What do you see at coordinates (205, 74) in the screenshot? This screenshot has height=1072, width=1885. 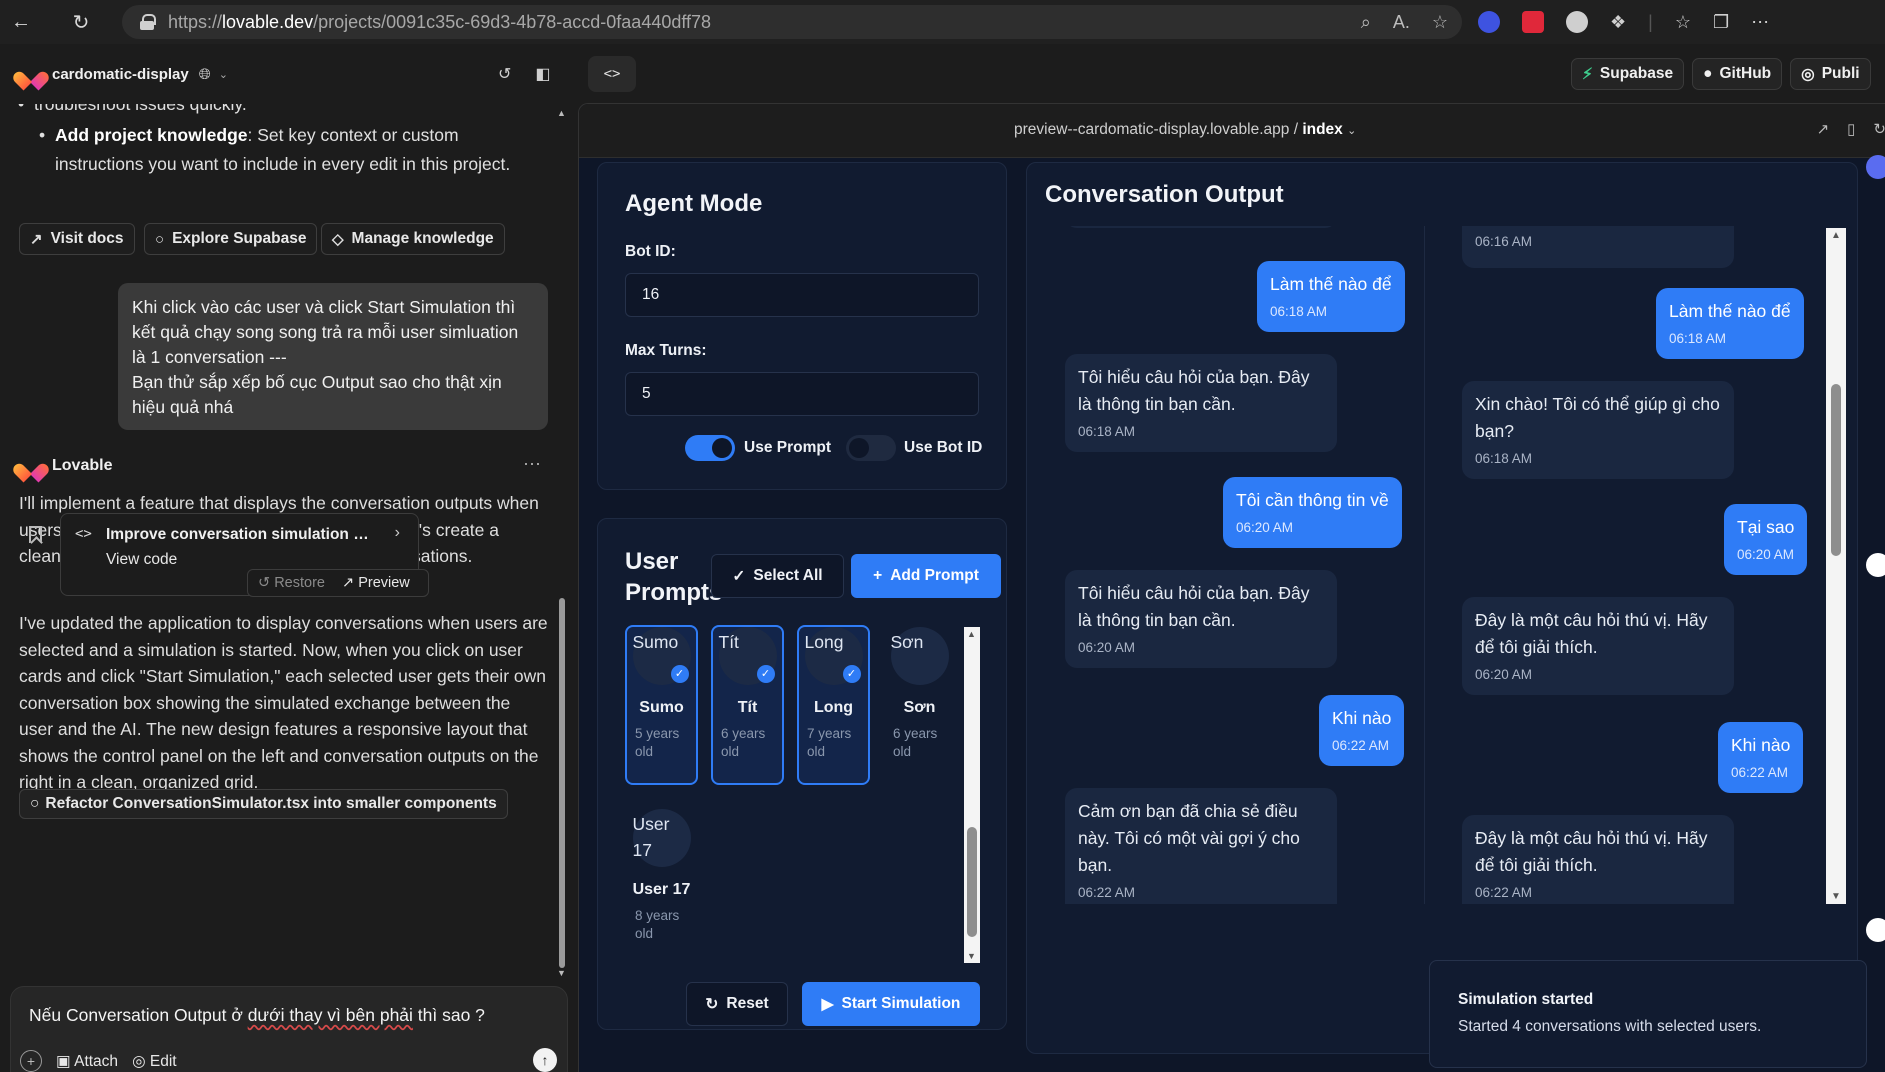 I see `globe-icon: 🌐︎` at bounding box center [205, 74].